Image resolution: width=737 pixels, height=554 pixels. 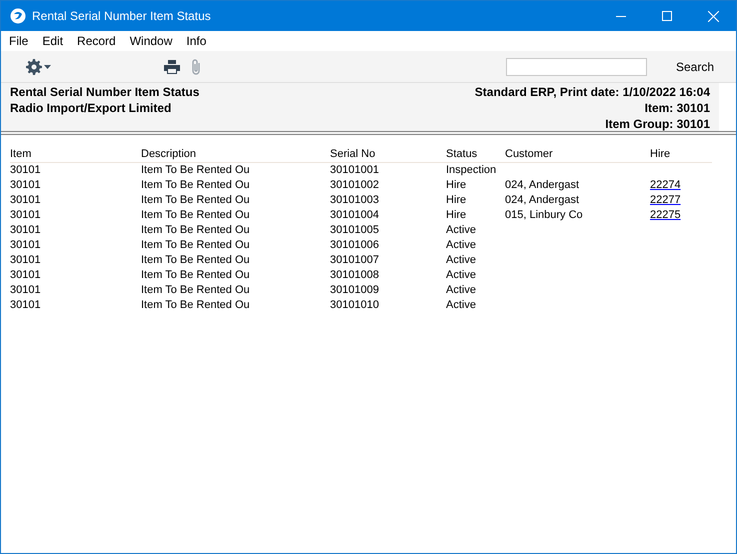 I want to click on menu-item: Edit, so click(x=52, y=41).